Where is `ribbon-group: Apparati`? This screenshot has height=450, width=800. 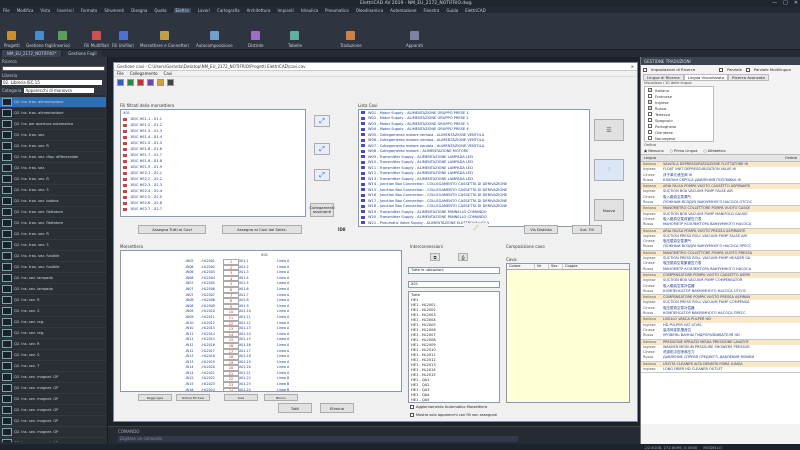
ribbon-group: Apparati is located at coordinates (414, 31).